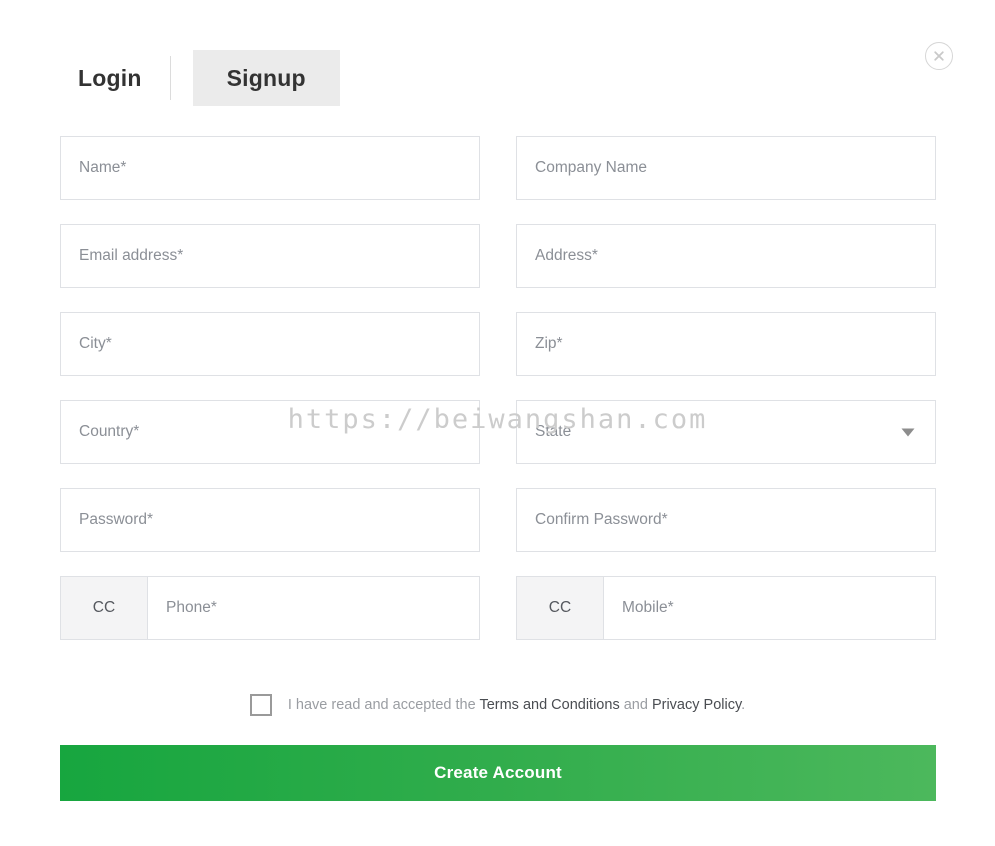 The height and width of the screenshot is (846, 995). Describe the element at coordinates (131, 255) in the screenshot. I see `email-input-placeholder: Email address*` at that location.